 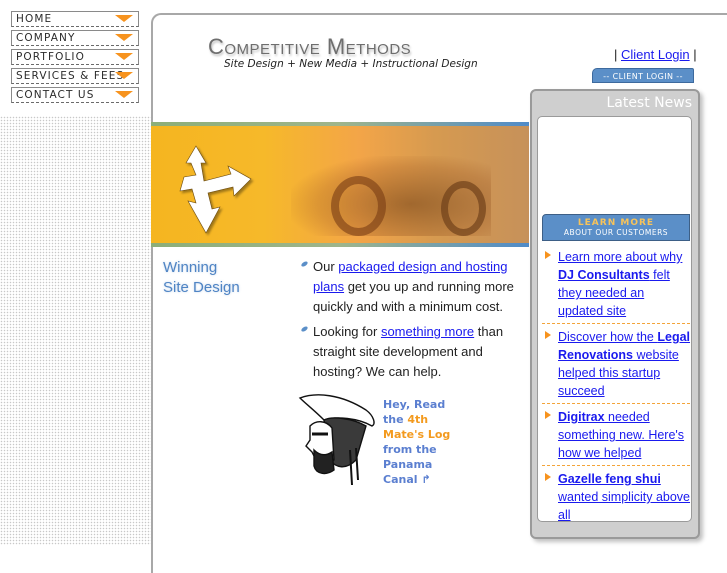 I want to click on client-login-link: Client Login, so click(x=655, y=54).